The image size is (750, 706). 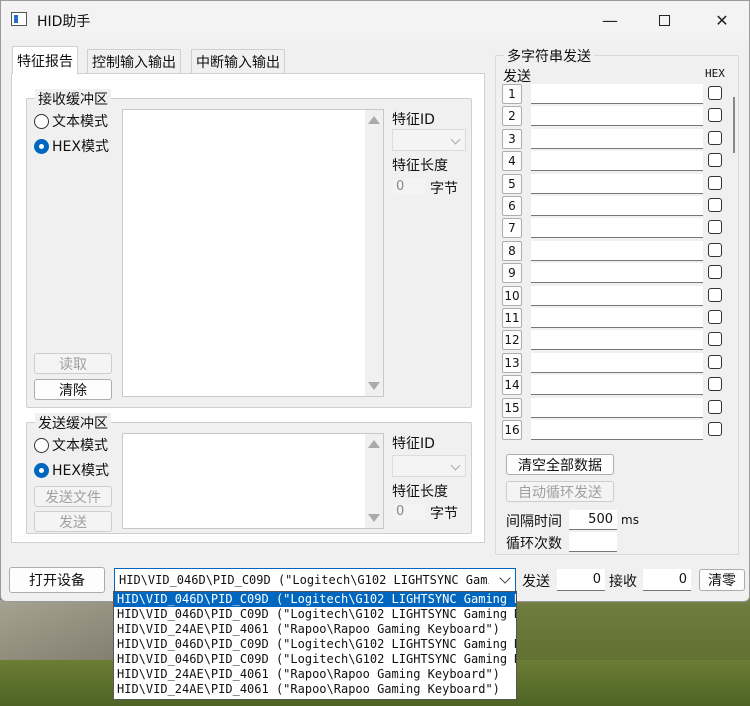 What do you see at coordinates (134, 61) in the screenshot?
I see `tab-control-io: 控制输入输出` at bounding box center [134, 61].